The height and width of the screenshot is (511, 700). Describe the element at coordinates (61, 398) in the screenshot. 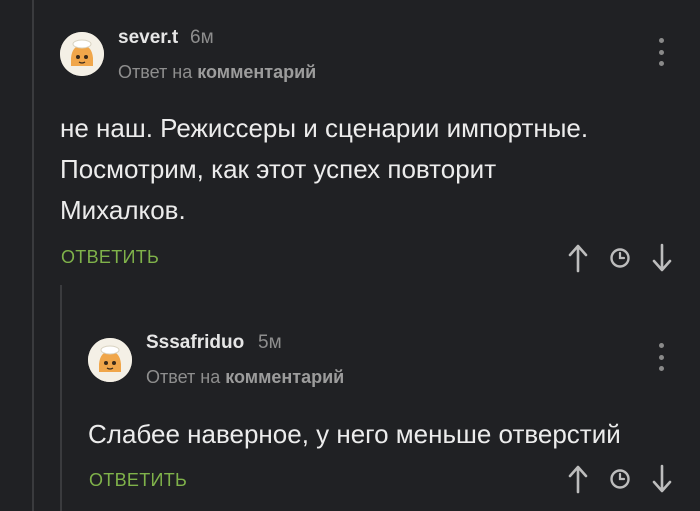

I see `thread-line-nested` at that location.